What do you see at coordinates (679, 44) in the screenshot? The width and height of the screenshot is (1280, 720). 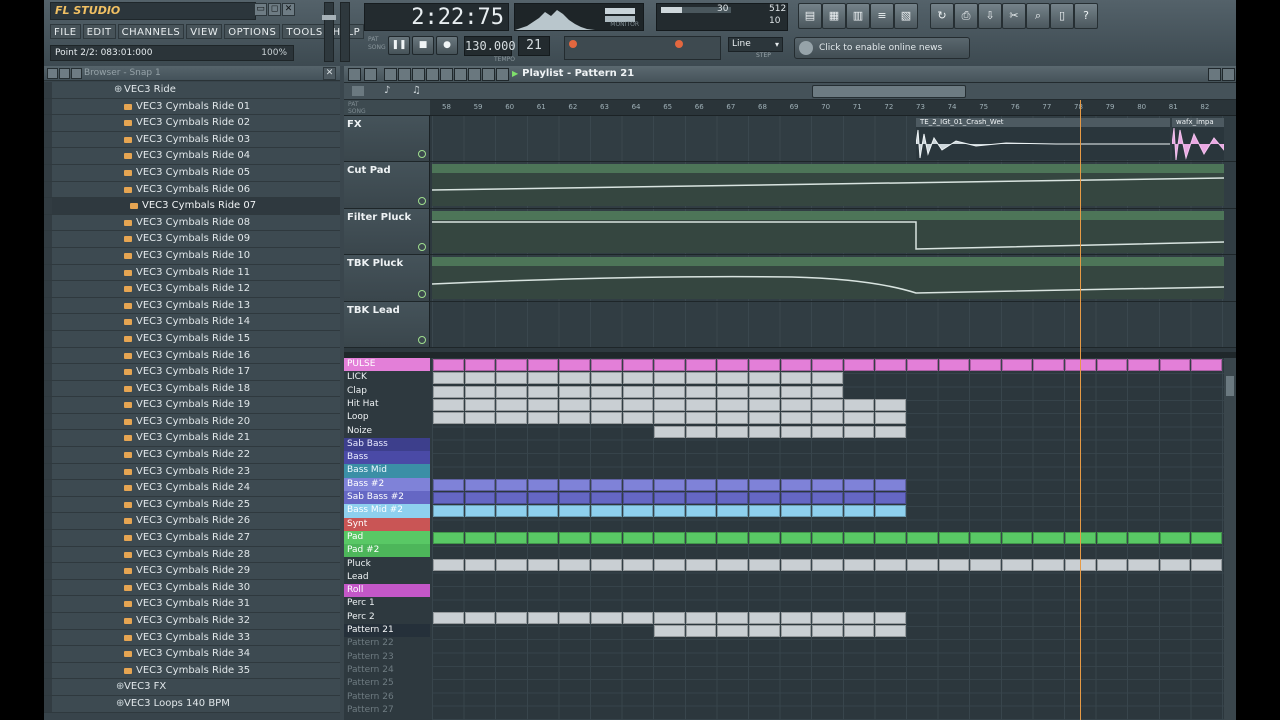 I see `metronome-dot-icon` at bounding box center [679, 44].